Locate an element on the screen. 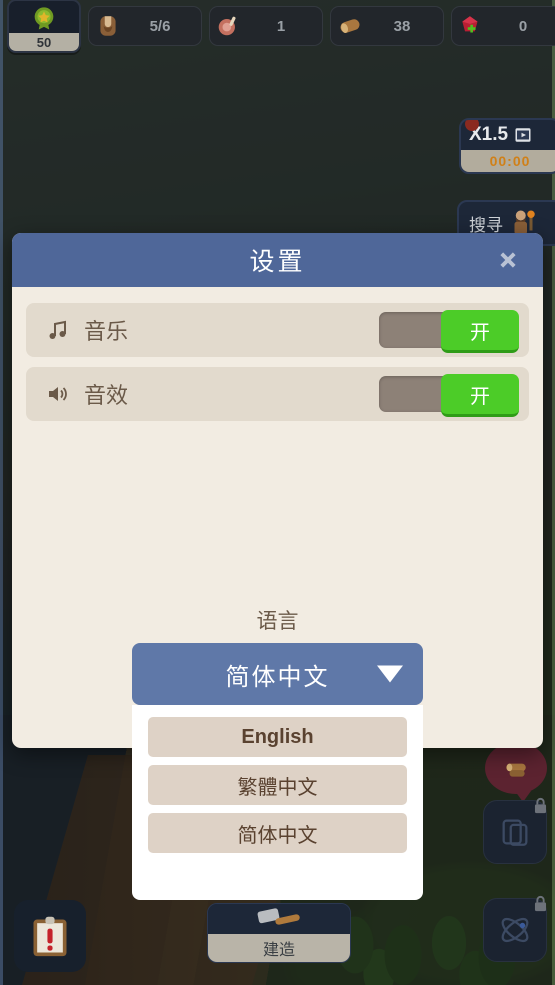 This screenshot has width=555, height=985. build-art is located at coordinates (279, 919).